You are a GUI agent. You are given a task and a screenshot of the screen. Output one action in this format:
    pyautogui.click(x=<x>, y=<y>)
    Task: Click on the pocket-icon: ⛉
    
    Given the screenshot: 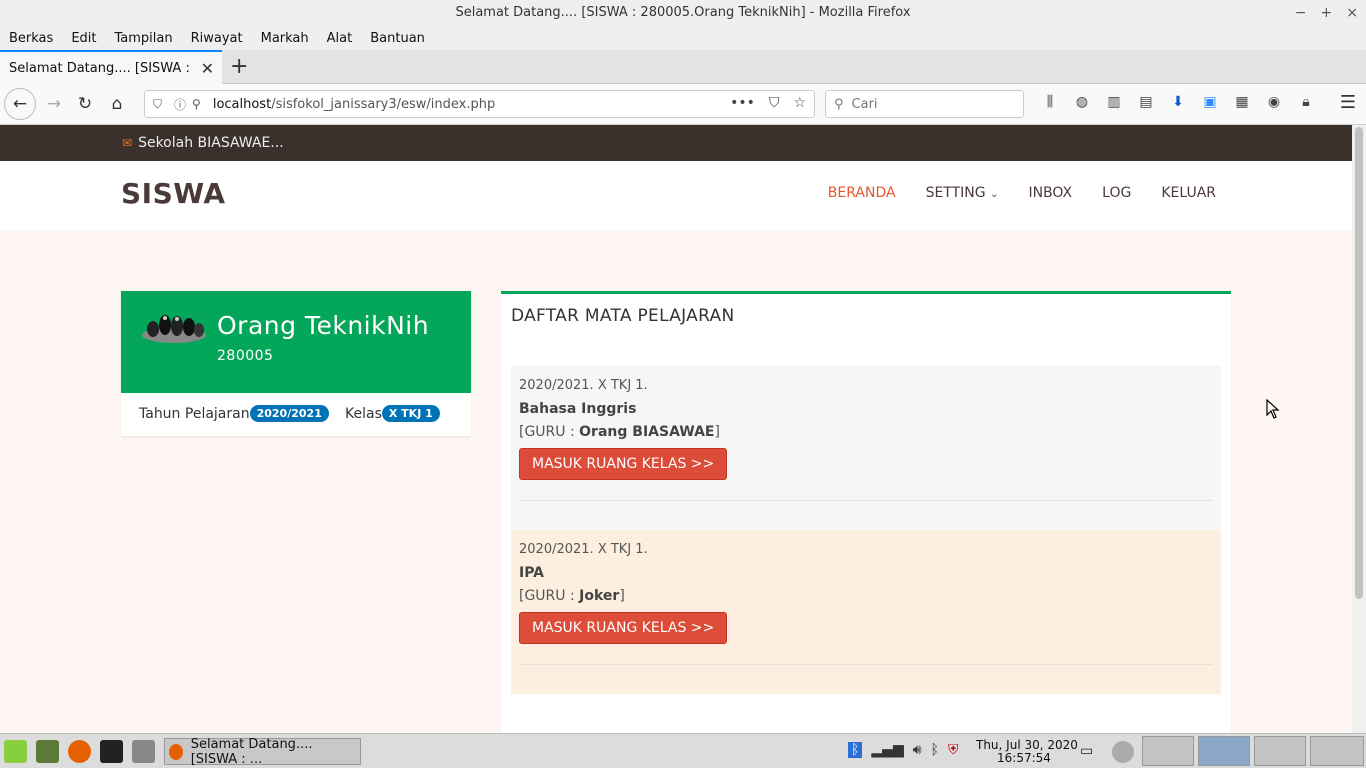 What is the action you would take?
    pyautogui.click(x=774, y=103)
    